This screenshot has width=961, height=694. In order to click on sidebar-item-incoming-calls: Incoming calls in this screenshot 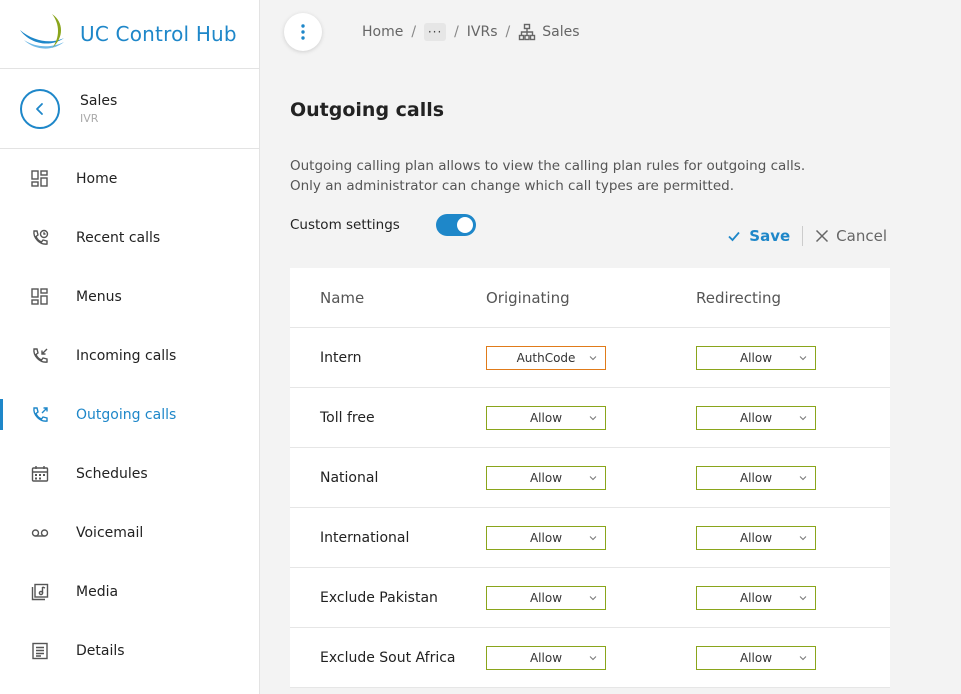, I will do `click(129, 355)`.